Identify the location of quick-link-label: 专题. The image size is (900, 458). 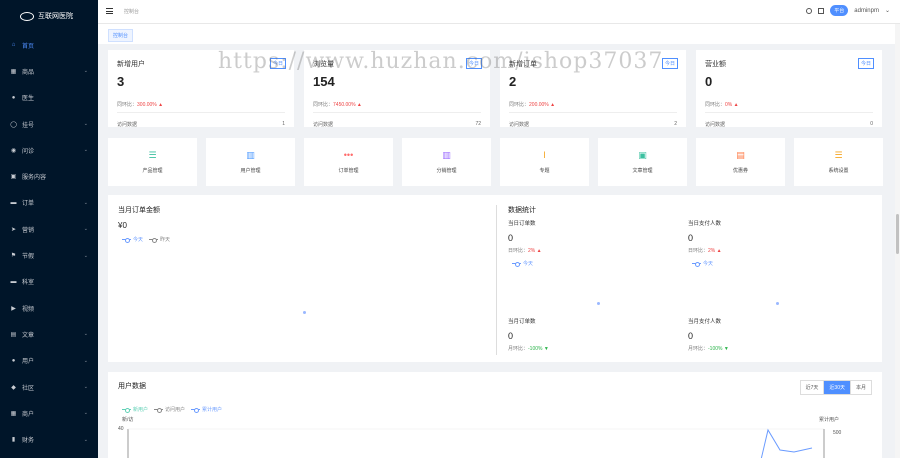
(544, 170).